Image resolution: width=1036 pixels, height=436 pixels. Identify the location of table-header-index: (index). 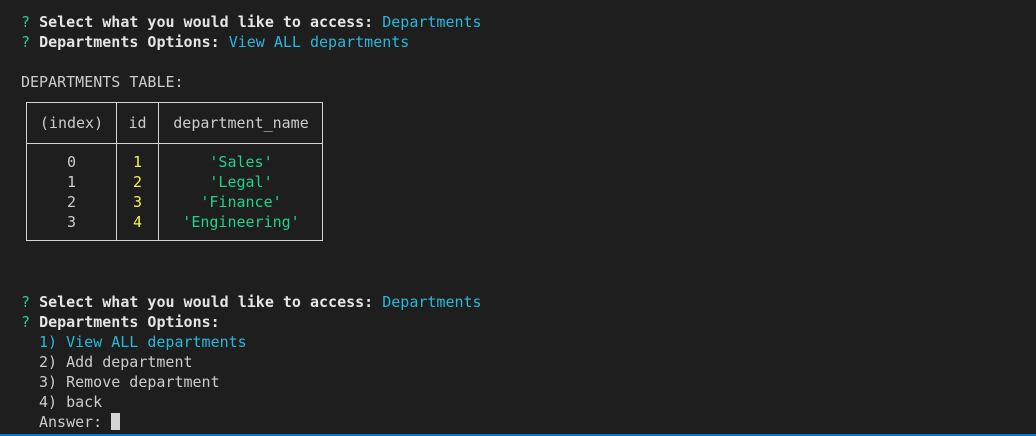
(71, 123).